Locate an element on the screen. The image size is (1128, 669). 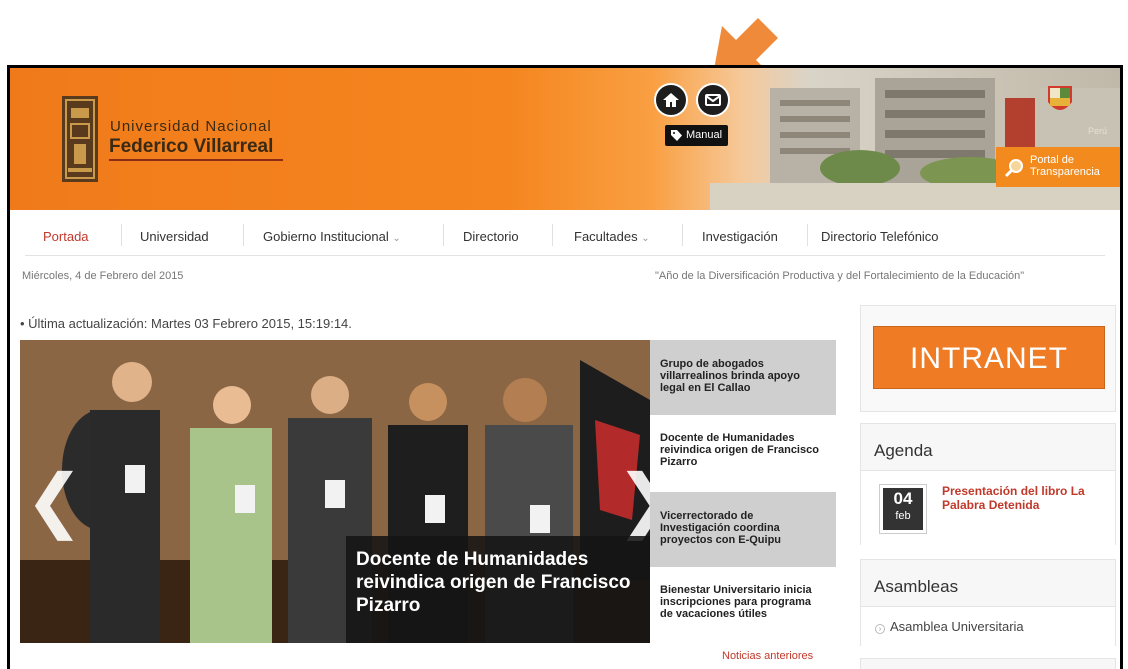
nav-item-portada: Portada is located at coordinates (66, 236).